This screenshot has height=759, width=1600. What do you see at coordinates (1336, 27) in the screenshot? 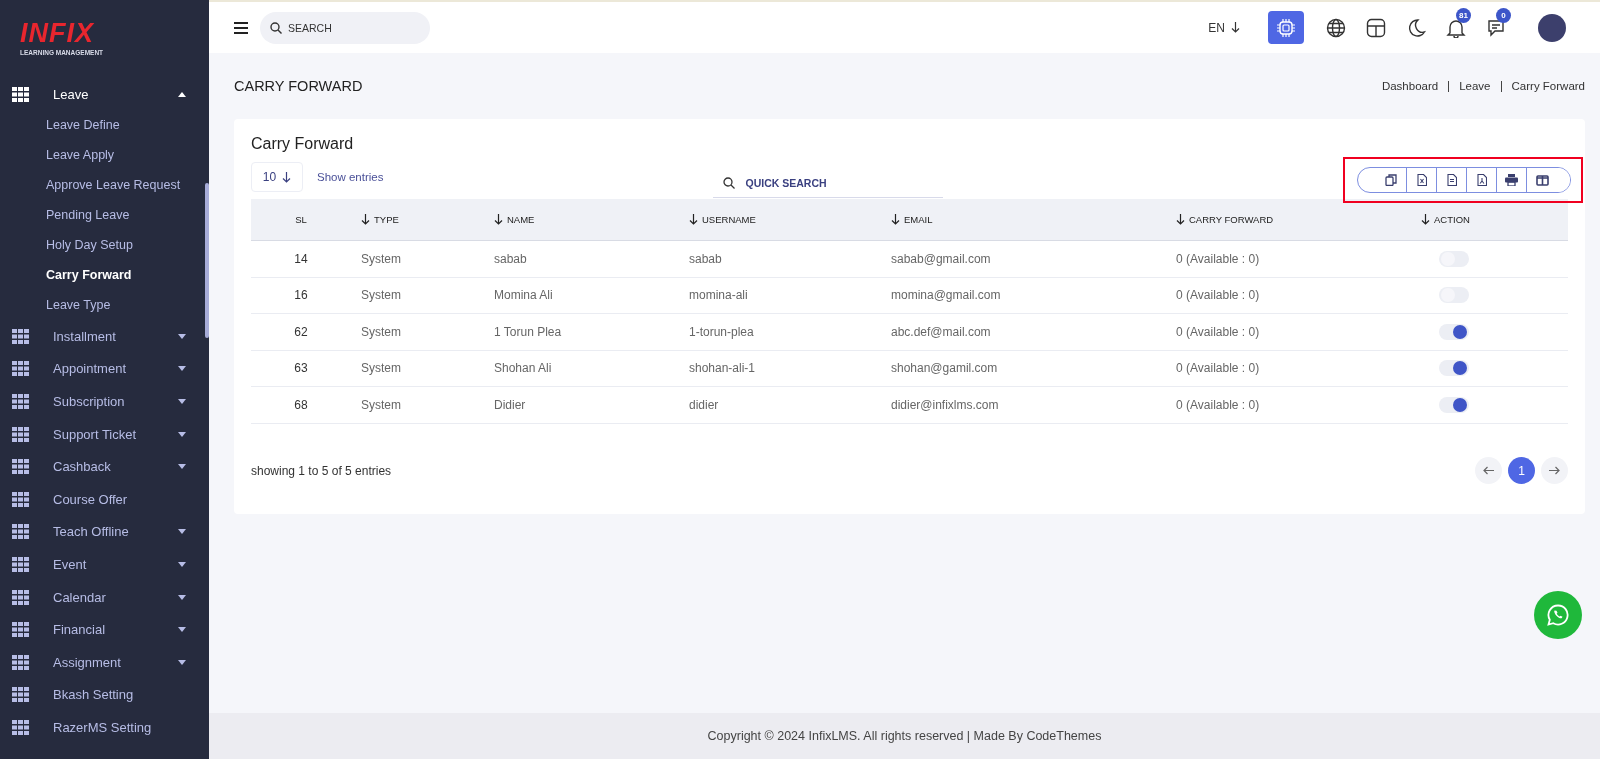
I see `globe-icon` at bounding box center [1336, 27].